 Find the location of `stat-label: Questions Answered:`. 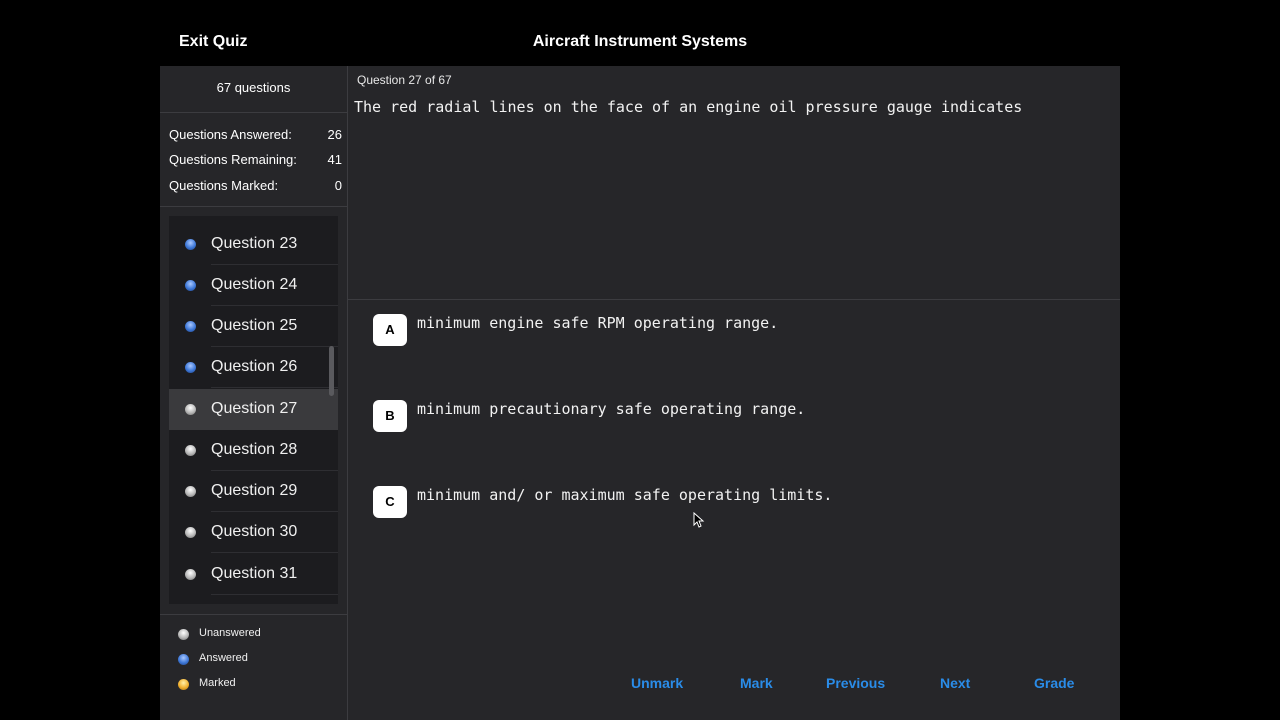

stat-label: Questions Answered: is located at coordinates (230, 134).